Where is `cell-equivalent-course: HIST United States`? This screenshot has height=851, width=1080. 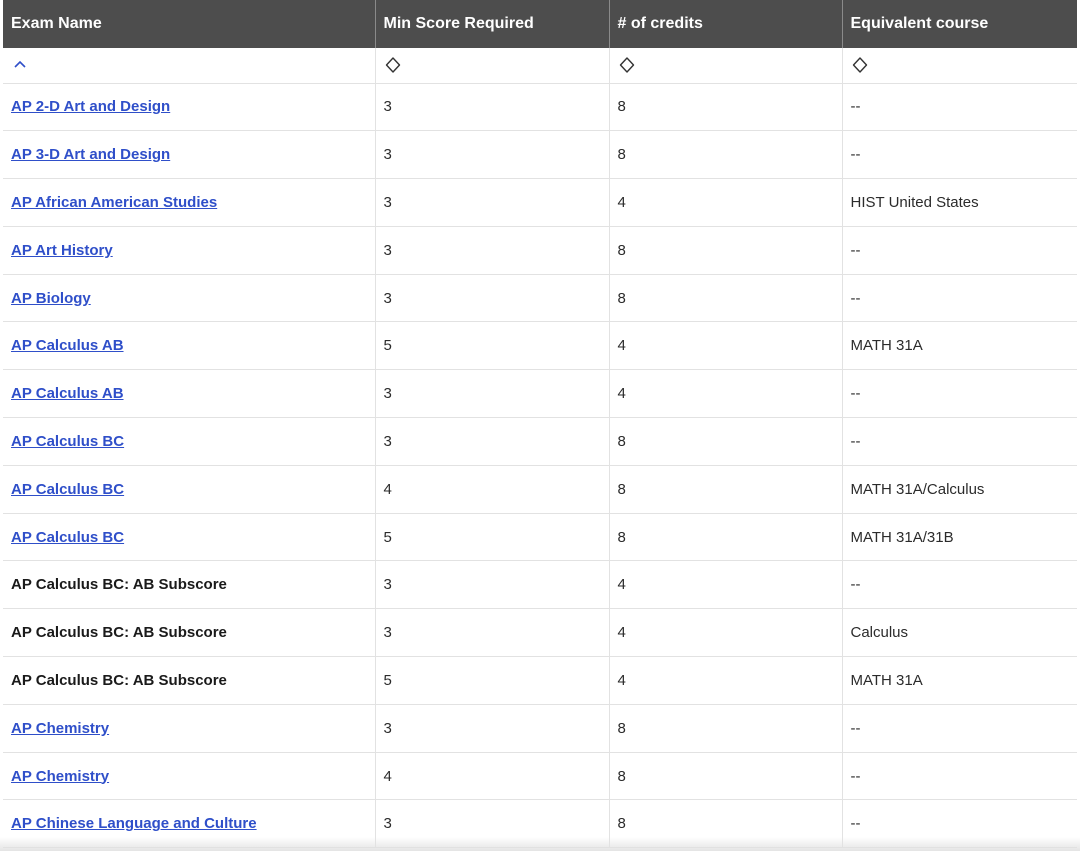 cell-equivalent-course: HIST United States is located at coordinates (959, 202).